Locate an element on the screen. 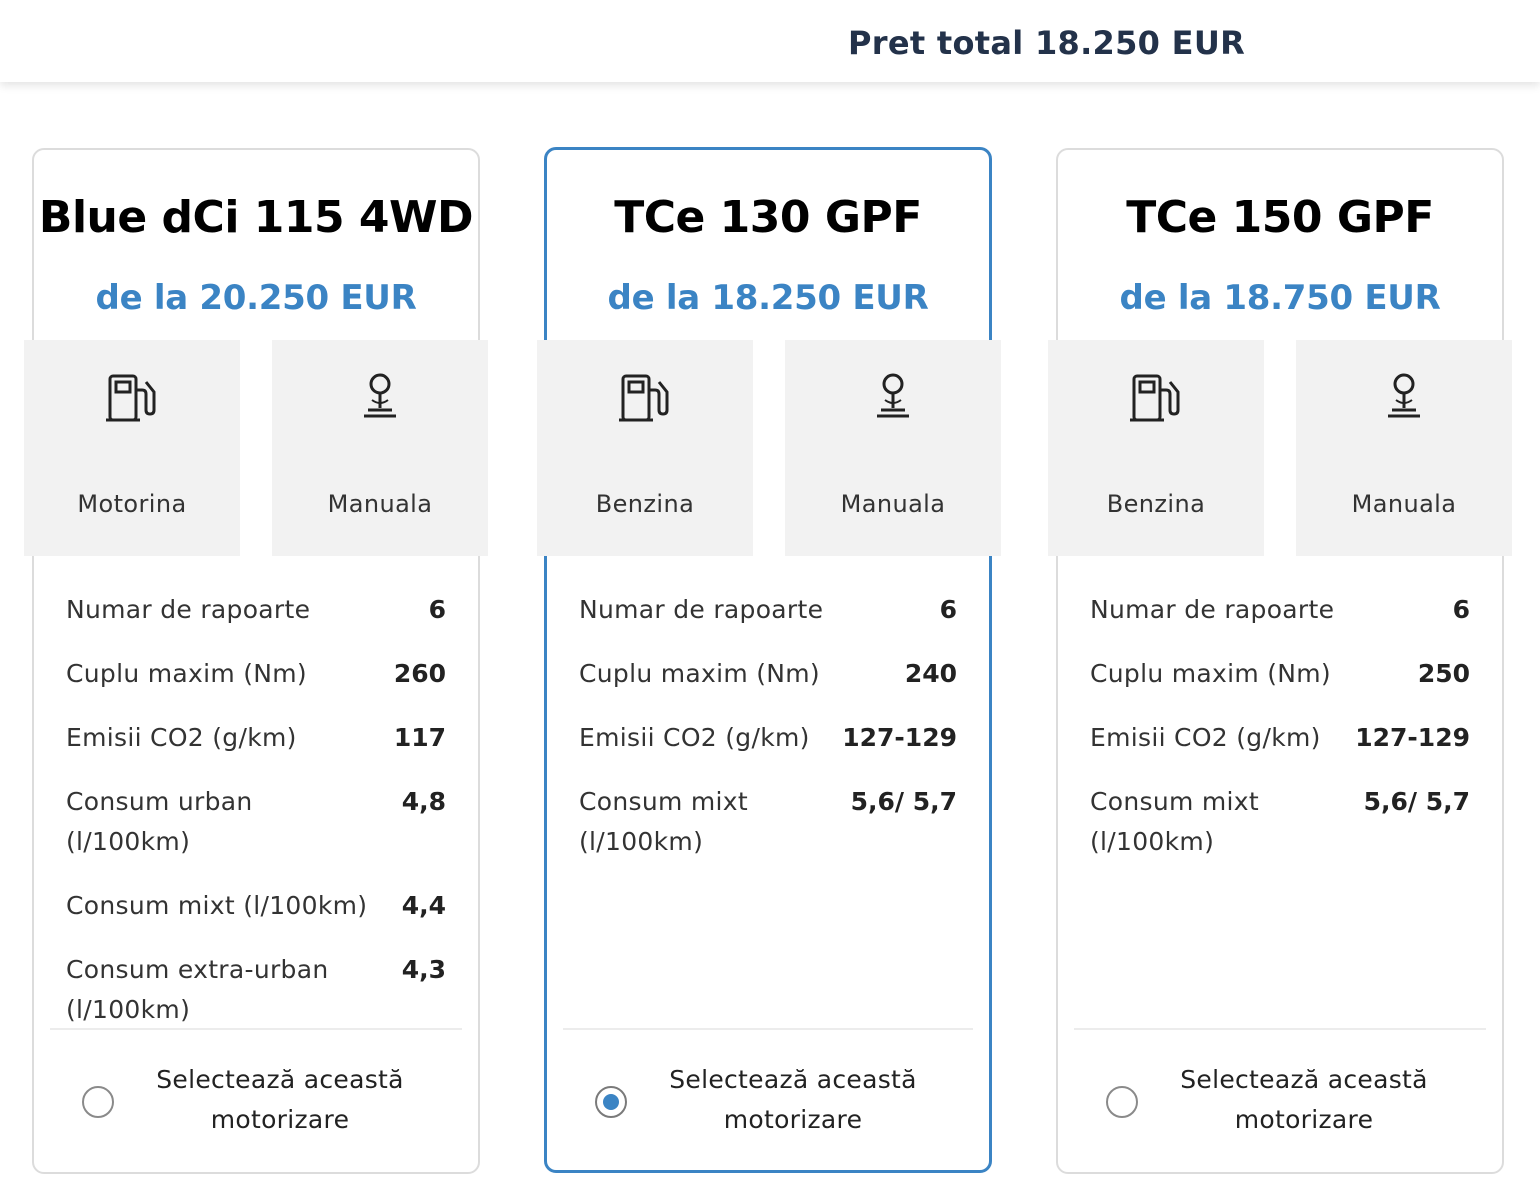  total-price: Pret total 18.250 EUR is located at coordinates (1047, 43).